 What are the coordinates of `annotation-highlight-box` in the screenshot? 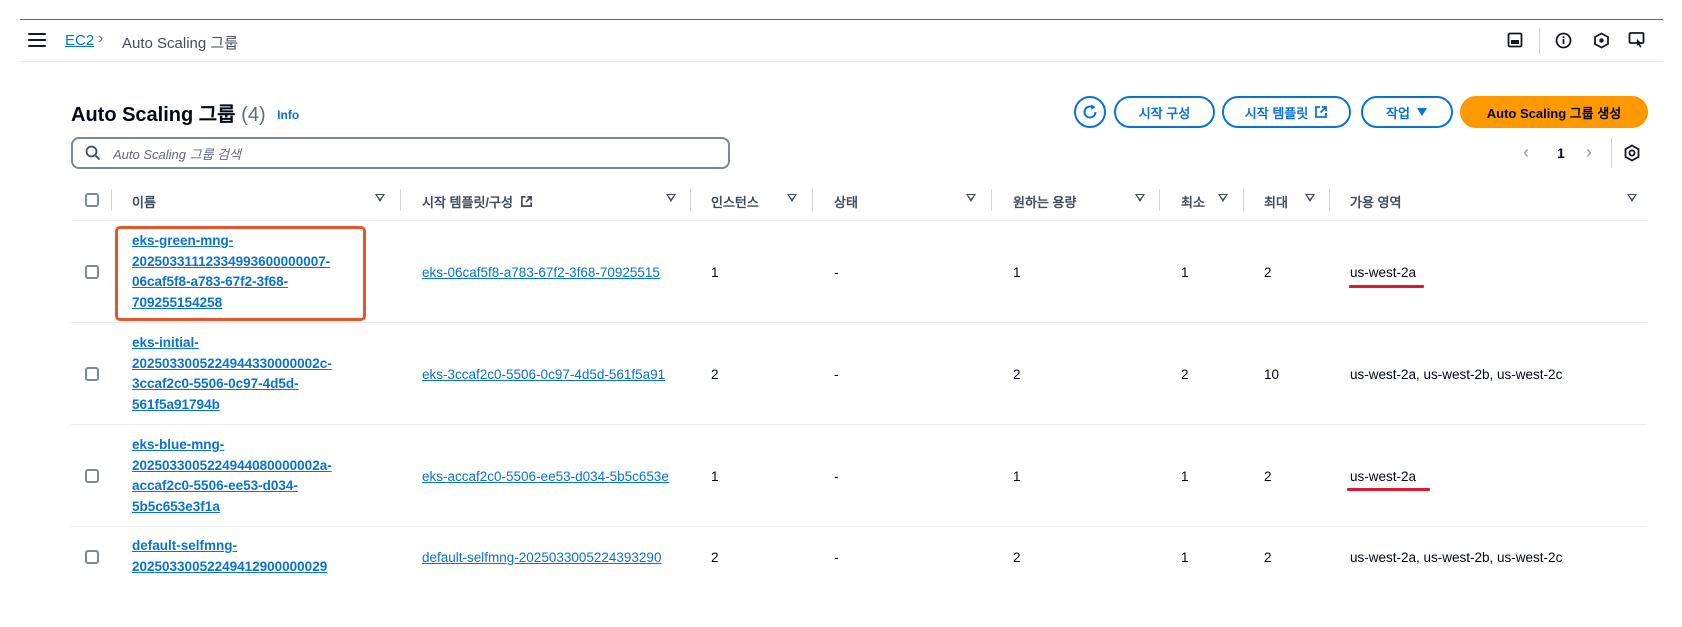 It's located at (240, 273).